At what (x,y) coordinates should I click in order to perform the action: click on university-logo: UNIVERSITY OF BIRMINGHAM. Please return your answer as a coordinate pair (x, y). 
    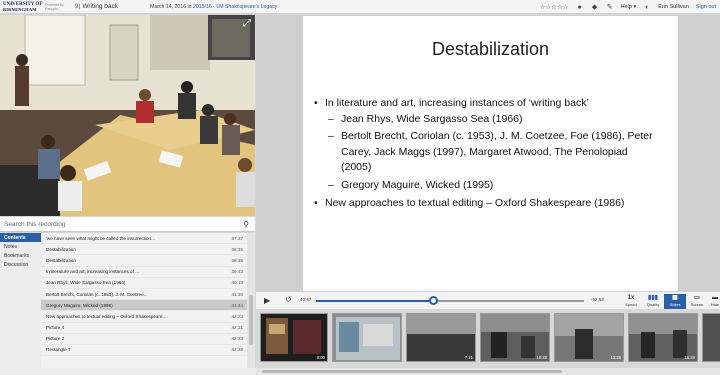
    Looking at the image, I should click on (22, 7).